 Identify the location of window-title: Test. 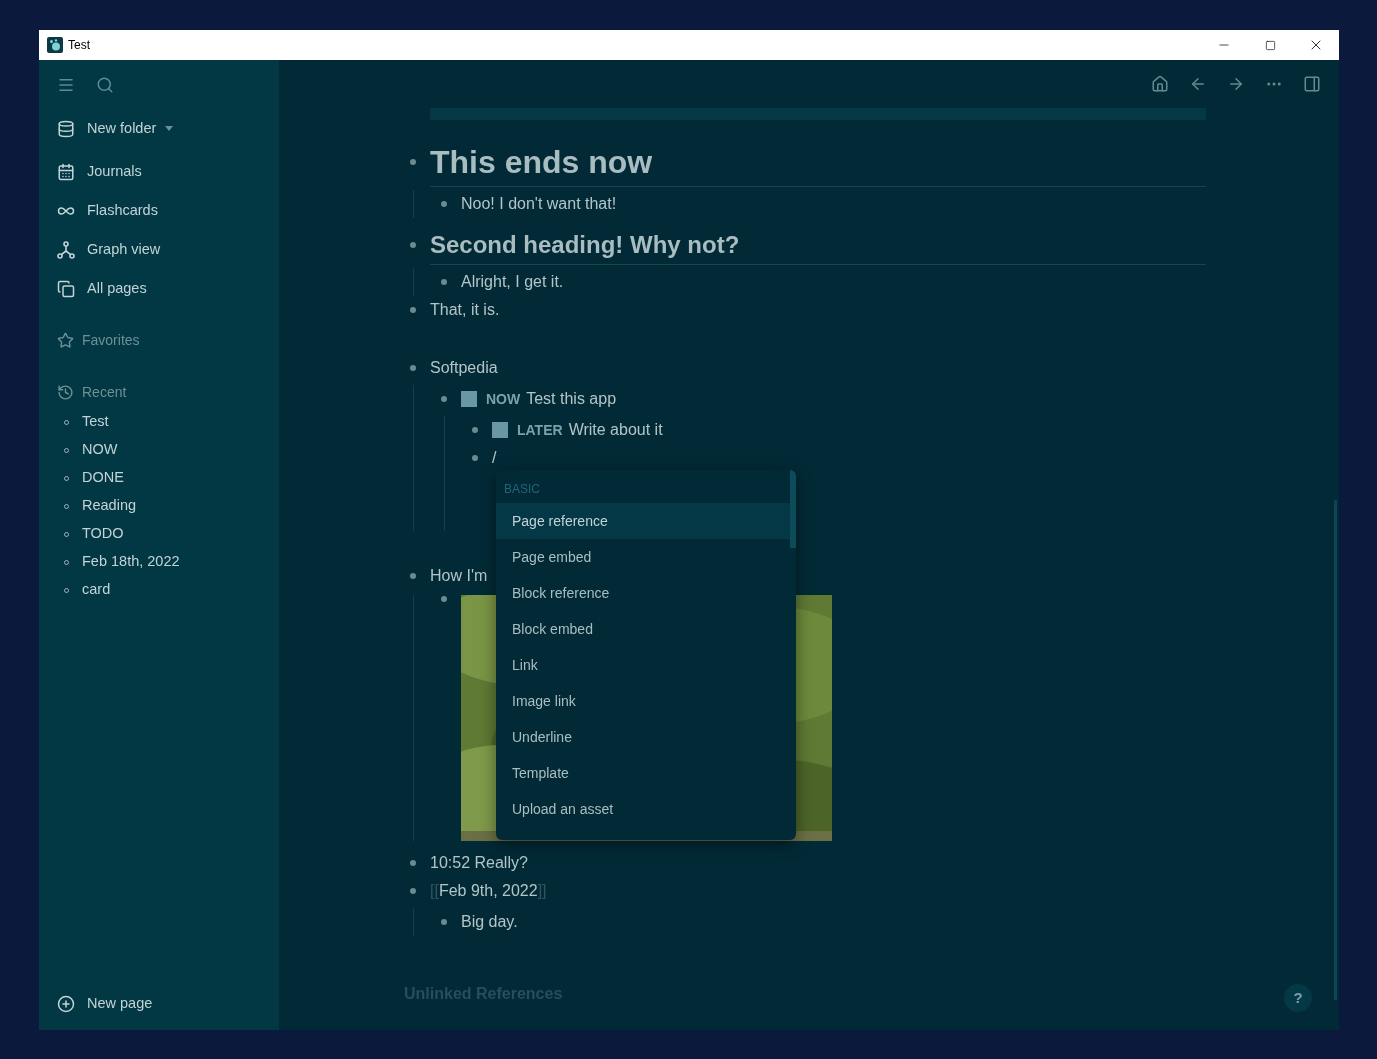
(79, 45).